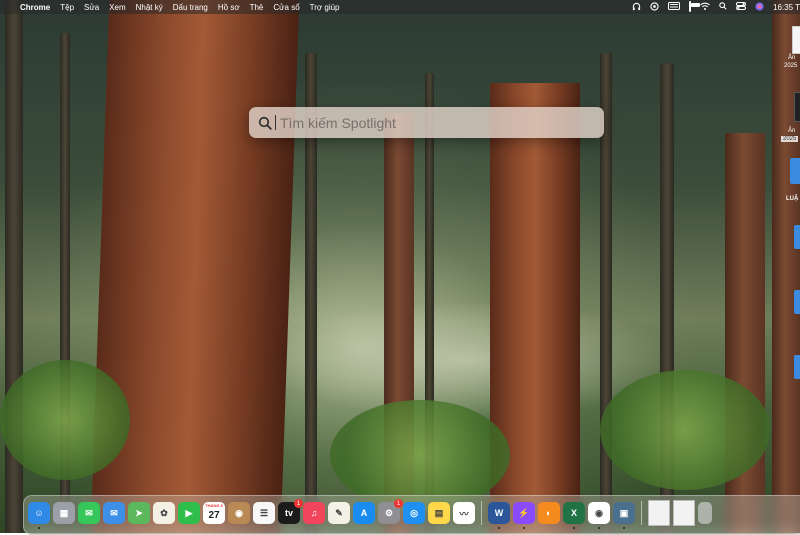 The image size is (800, 535). I want to click on menu-edit: Sửa, so click(91, 7).